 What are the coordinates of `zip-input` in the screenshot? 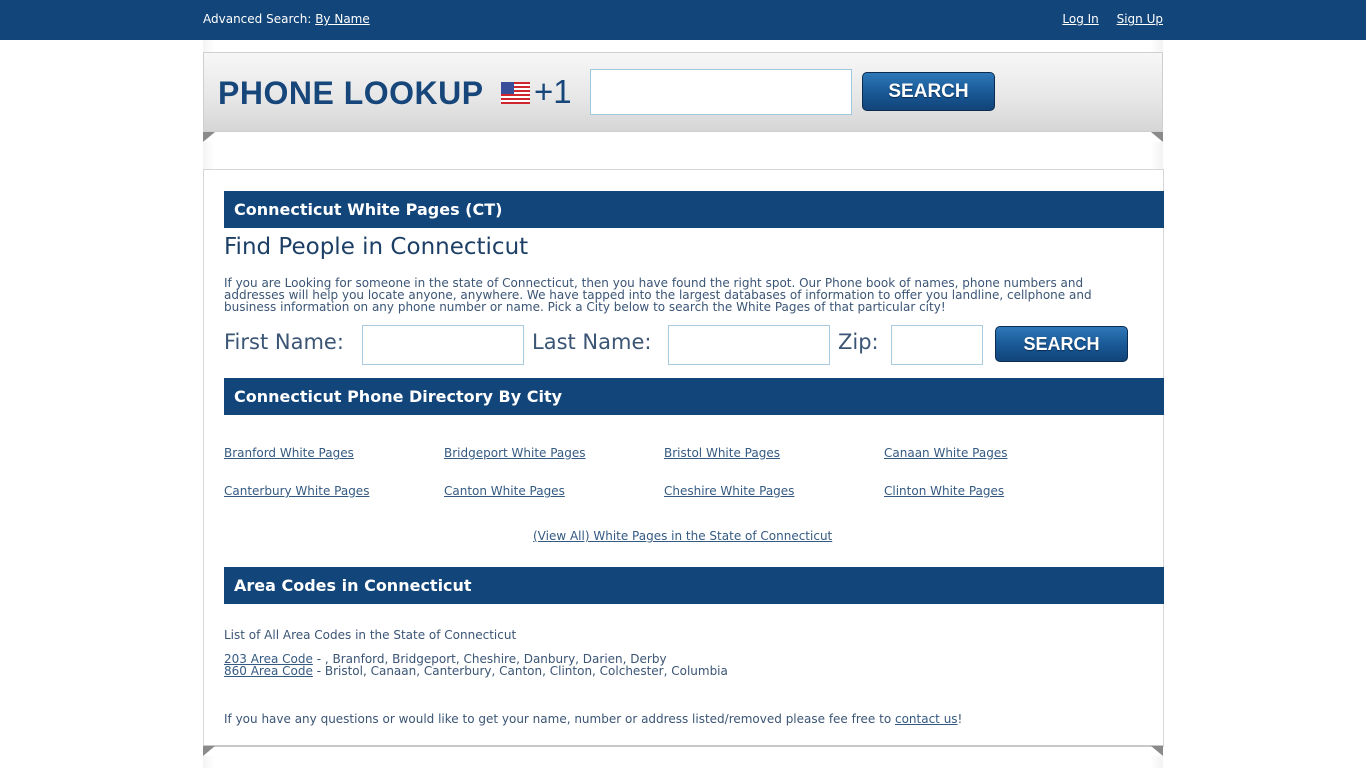 It's located at (937, 345).